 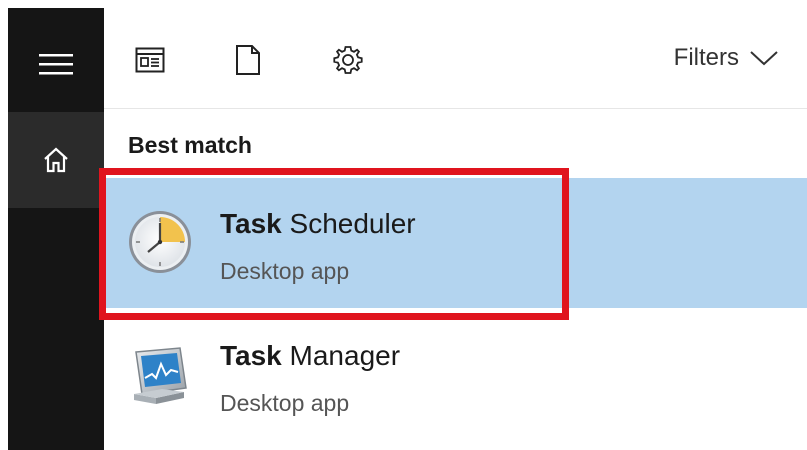 I want to click on home-button, so click(x=56, y=160).